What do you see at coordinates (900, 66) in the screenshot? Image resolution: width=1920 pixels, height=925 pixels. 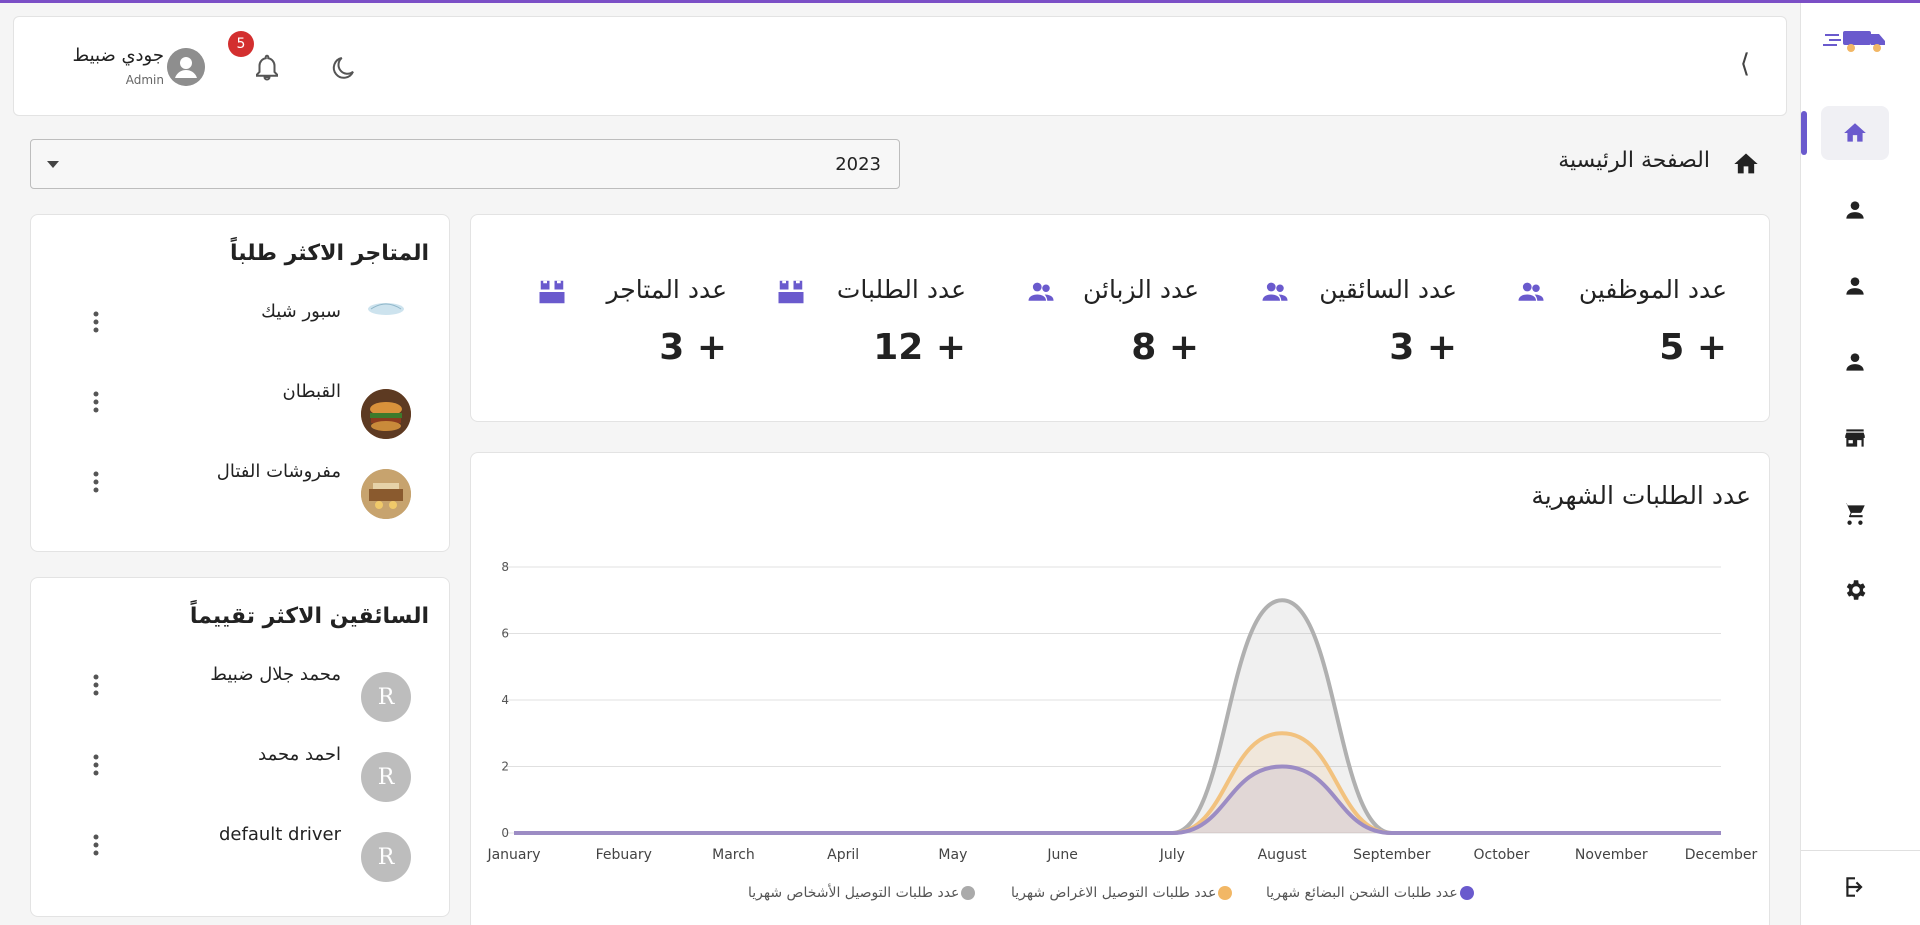 I see `top-header: جودي ضبيط Admin 5 ⟨` at bounding box center [900, 66].